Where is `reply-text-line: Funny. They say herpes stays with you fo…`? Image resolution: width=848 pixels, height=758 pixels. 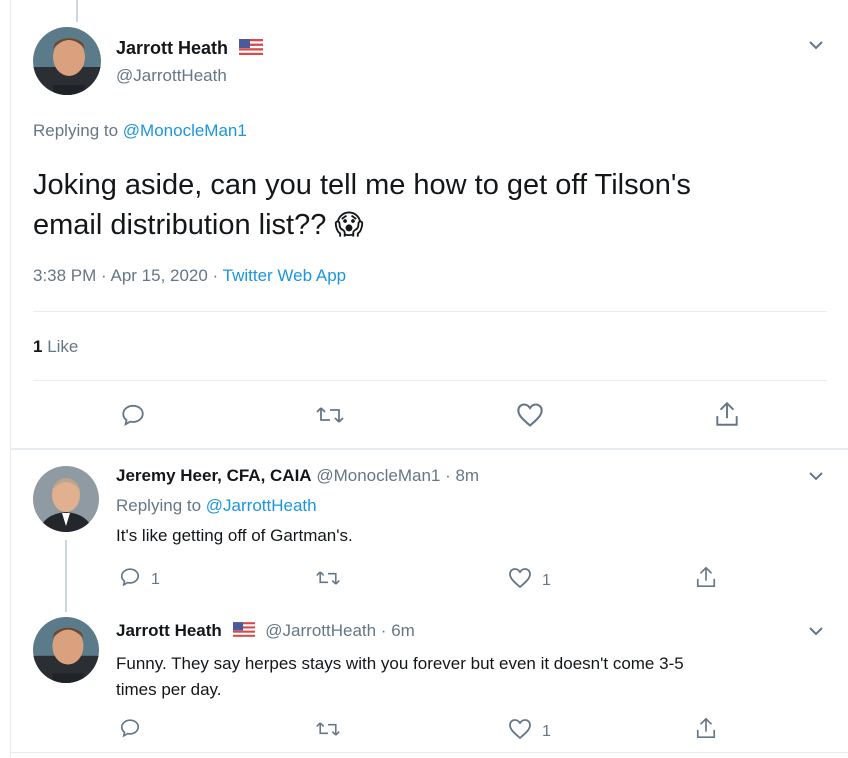 reply-text-line: Funny. They say herpes stays with you fo… is located at coordinates (400, 663).